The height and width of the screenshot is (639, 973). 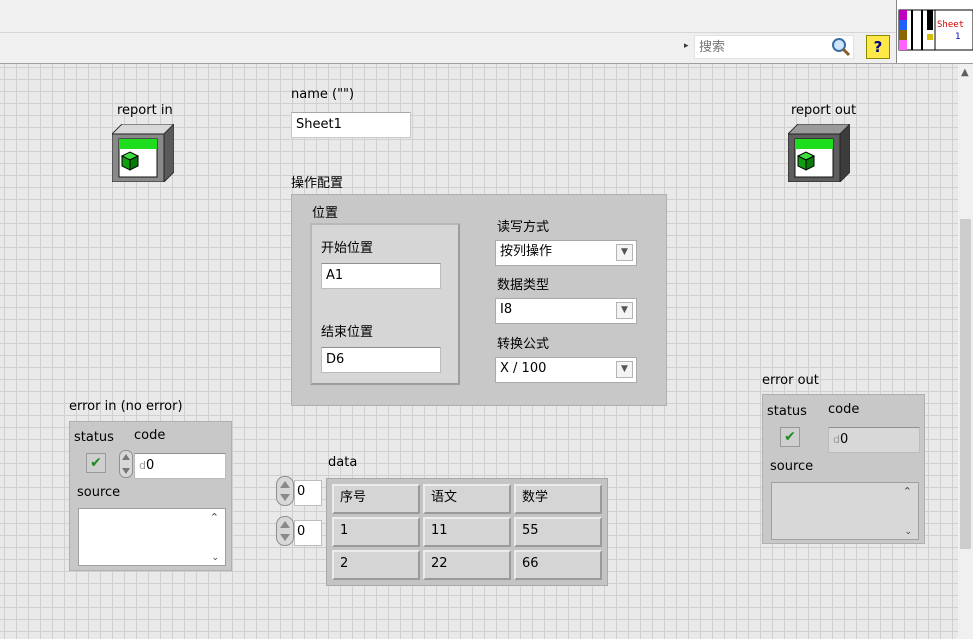 I want to click on error-in-source-label: source, so click(x=99, y=492).